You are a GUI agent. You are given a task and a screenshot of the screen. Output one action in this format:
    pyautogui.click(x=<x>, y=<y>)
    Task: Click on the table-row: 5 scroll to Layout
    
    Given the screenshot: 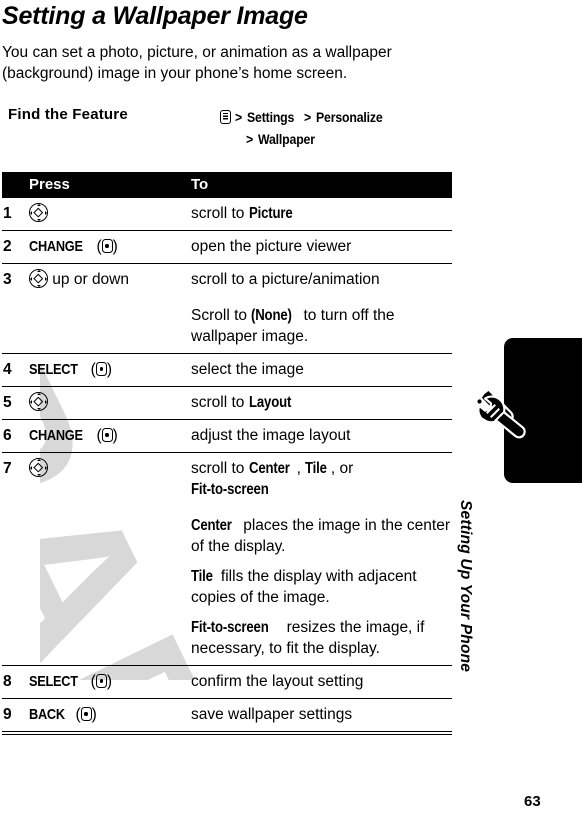 What is the action you would take?
    pyautogui.click(x=227, y=403)
    